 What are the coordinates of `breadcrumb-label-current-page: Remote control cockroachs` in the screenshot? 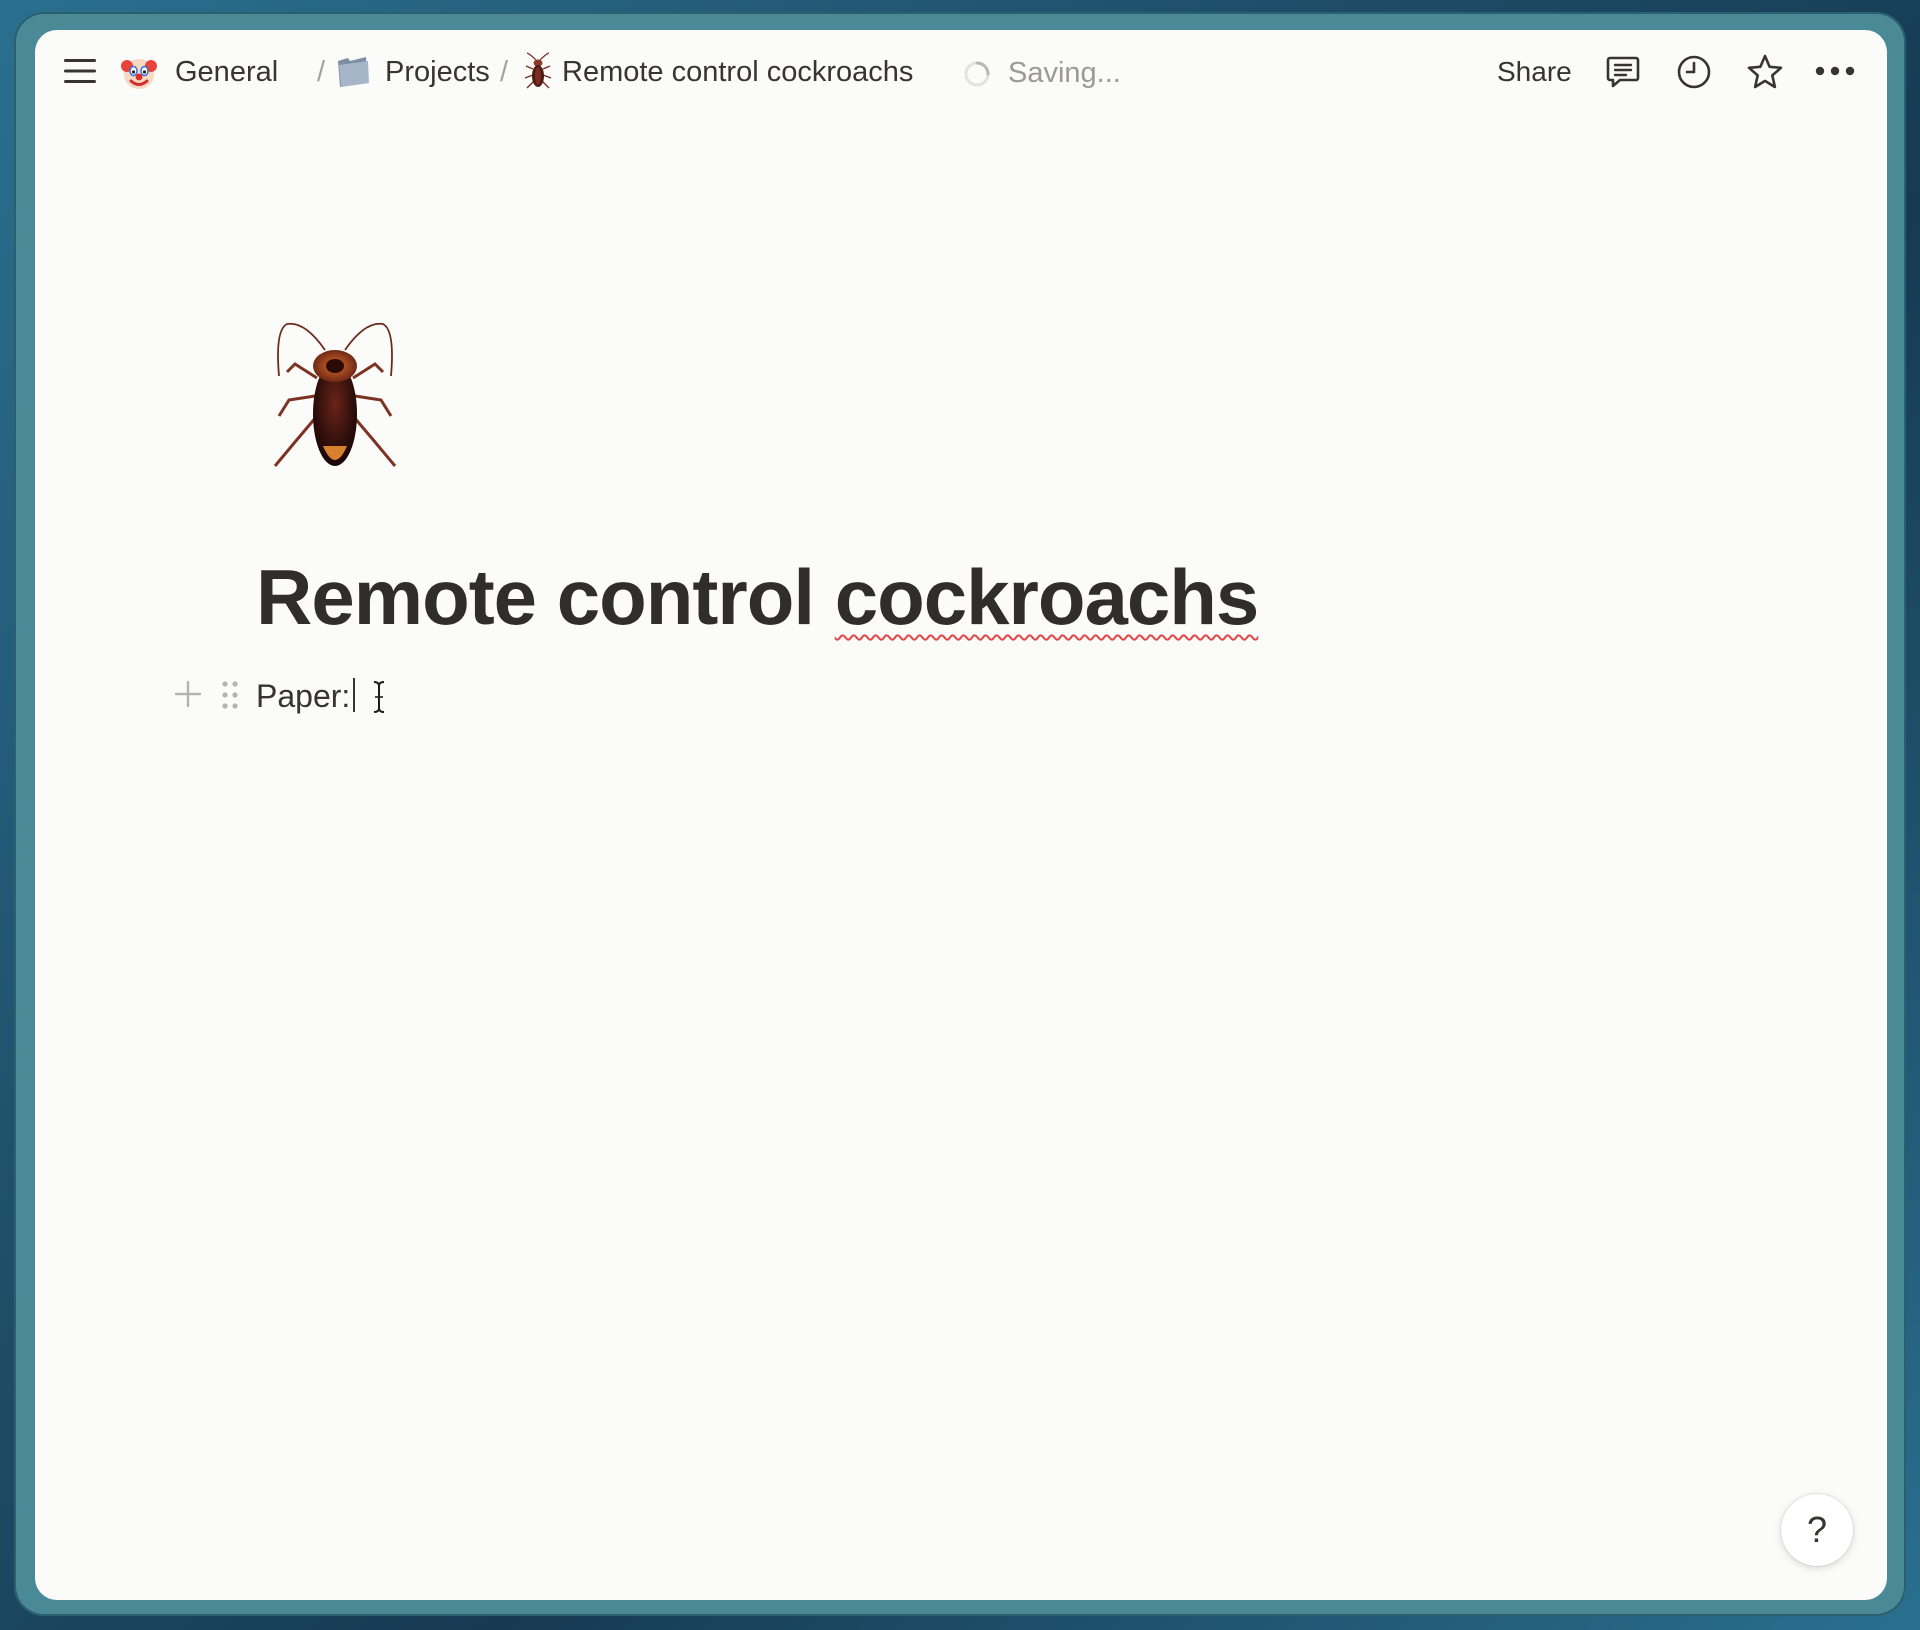 It's located at (738, 72).